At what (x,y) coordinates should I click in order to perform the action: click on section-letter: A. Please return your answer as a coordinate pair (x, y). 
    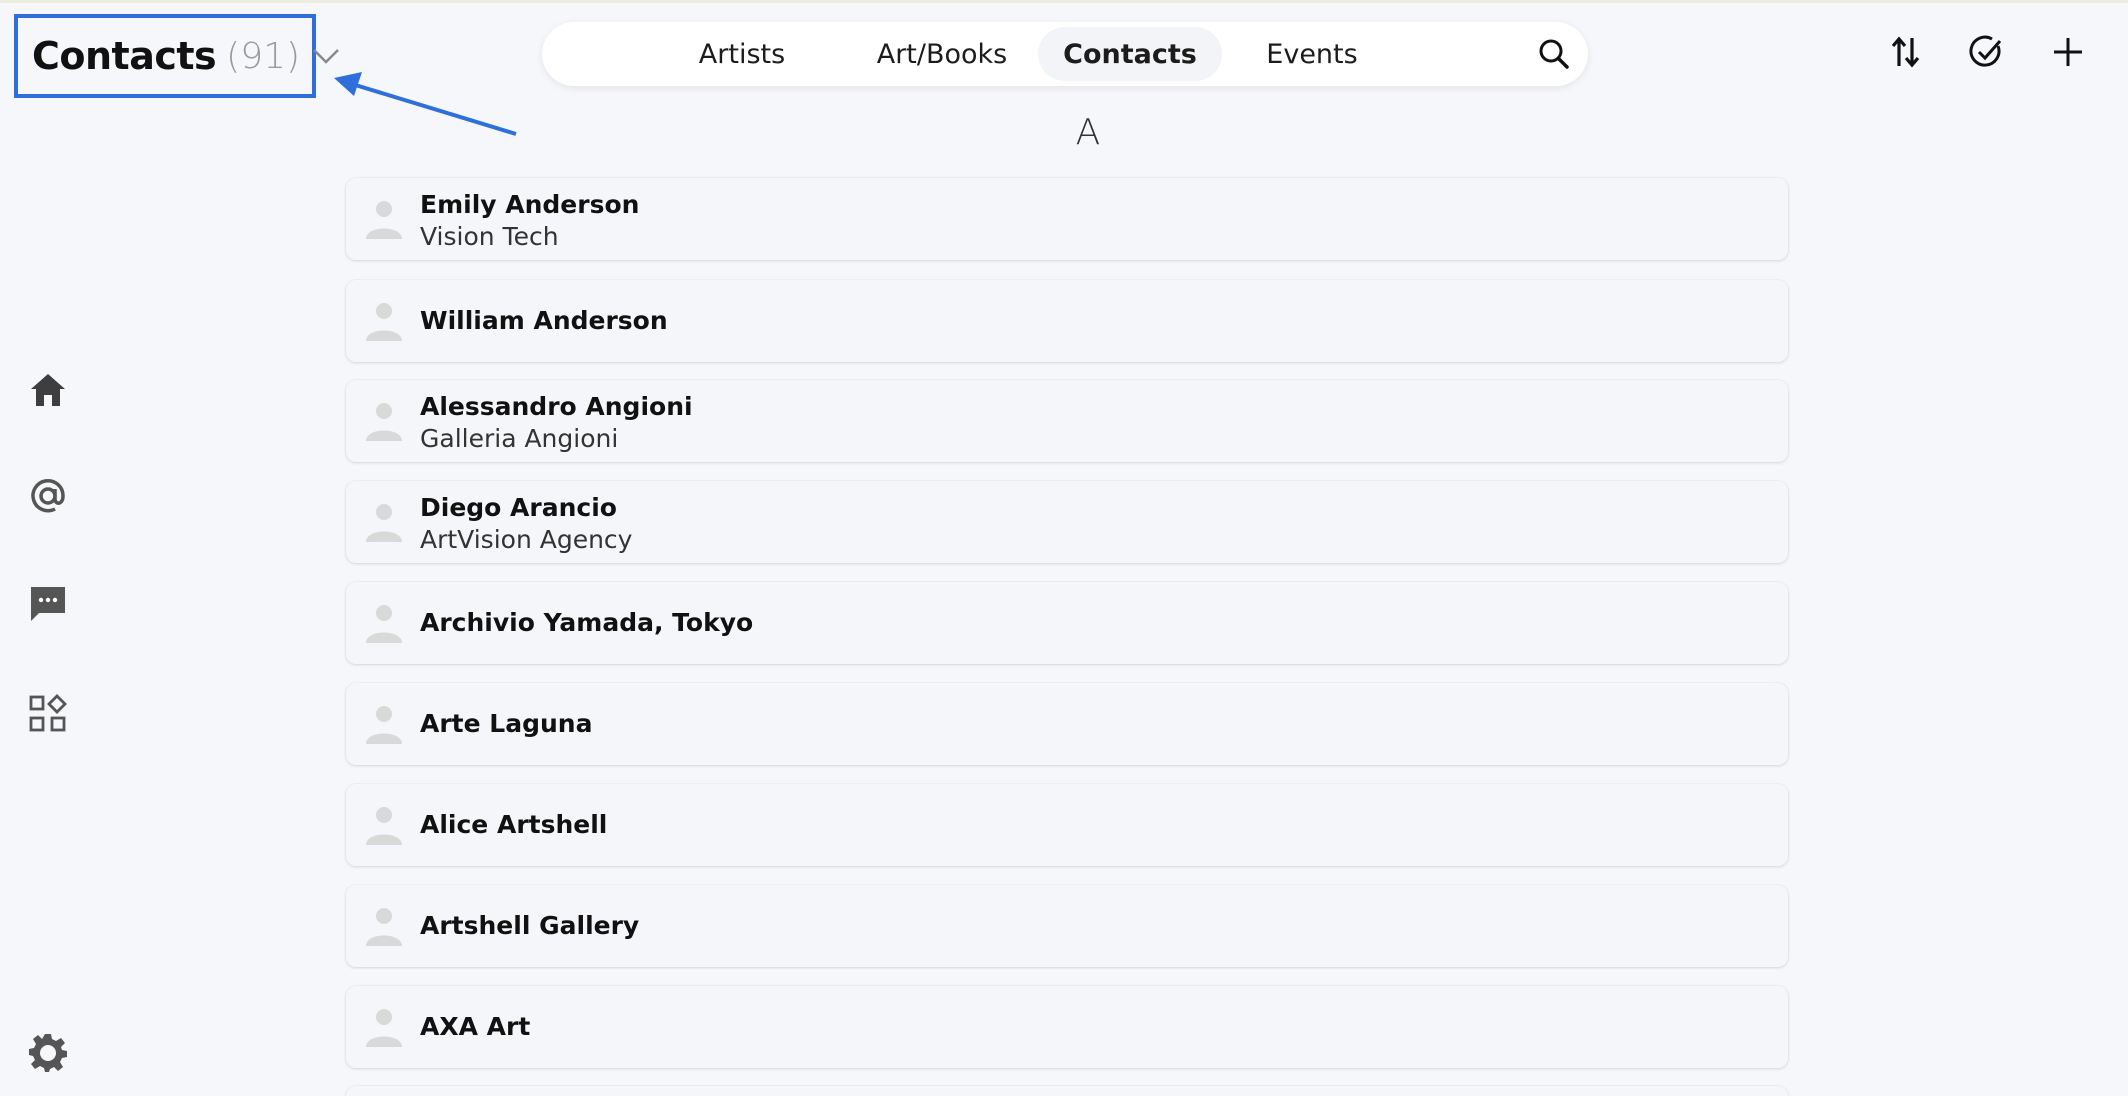
    Looking at the image, I should click on (1088, 132).